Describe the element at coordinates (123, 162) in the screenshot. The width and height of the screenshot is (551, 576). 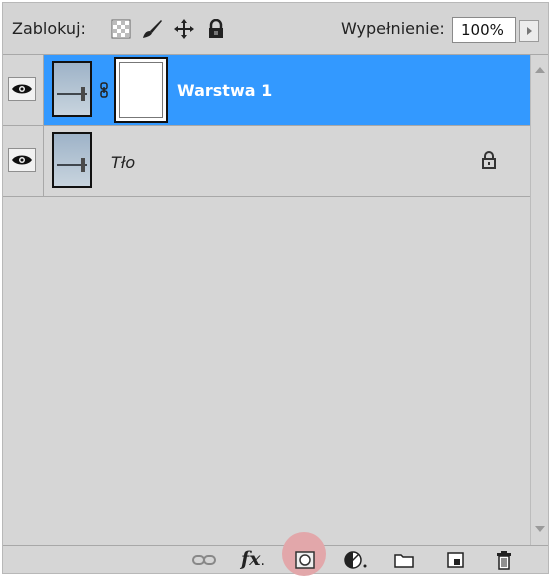
I see `layer-name: Tło` at that location.